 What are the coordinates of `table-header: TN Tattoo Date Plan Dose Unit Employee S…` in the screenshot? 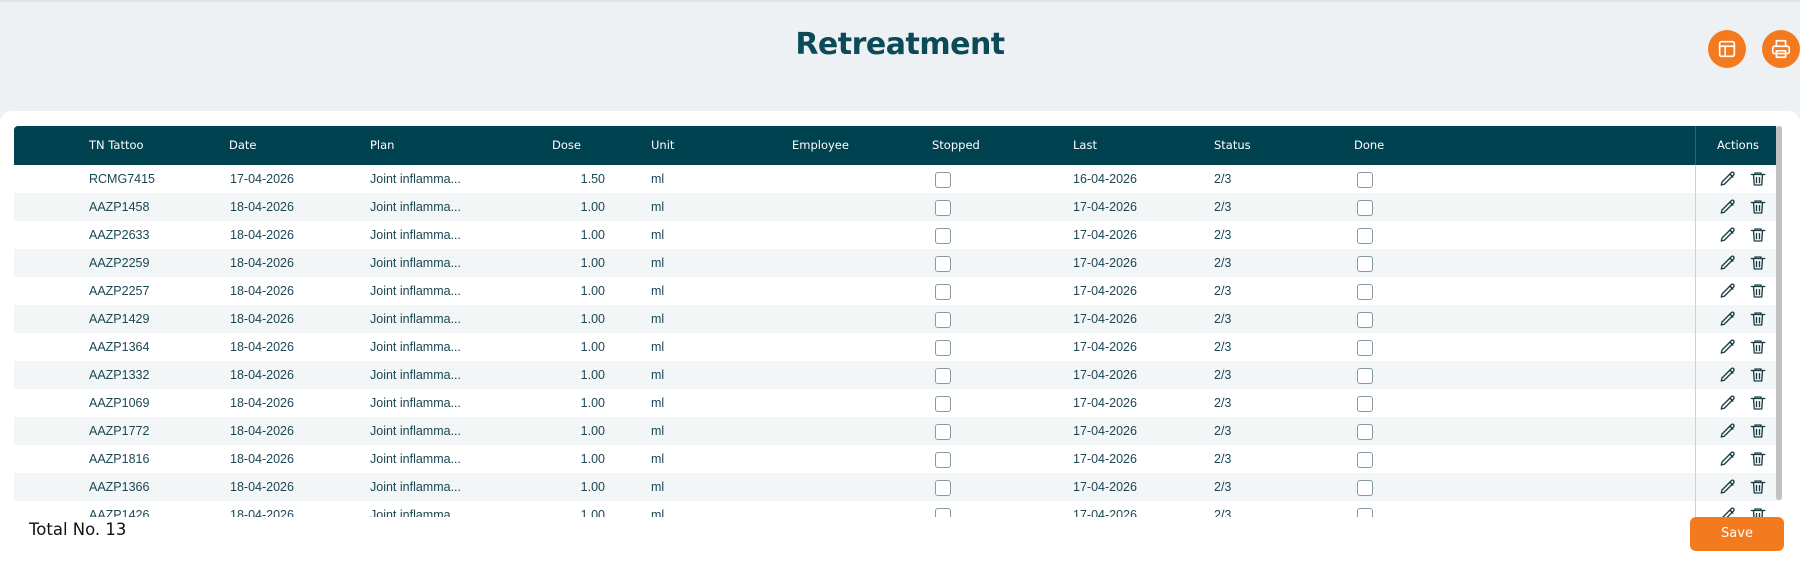 It's located at (897, 145).